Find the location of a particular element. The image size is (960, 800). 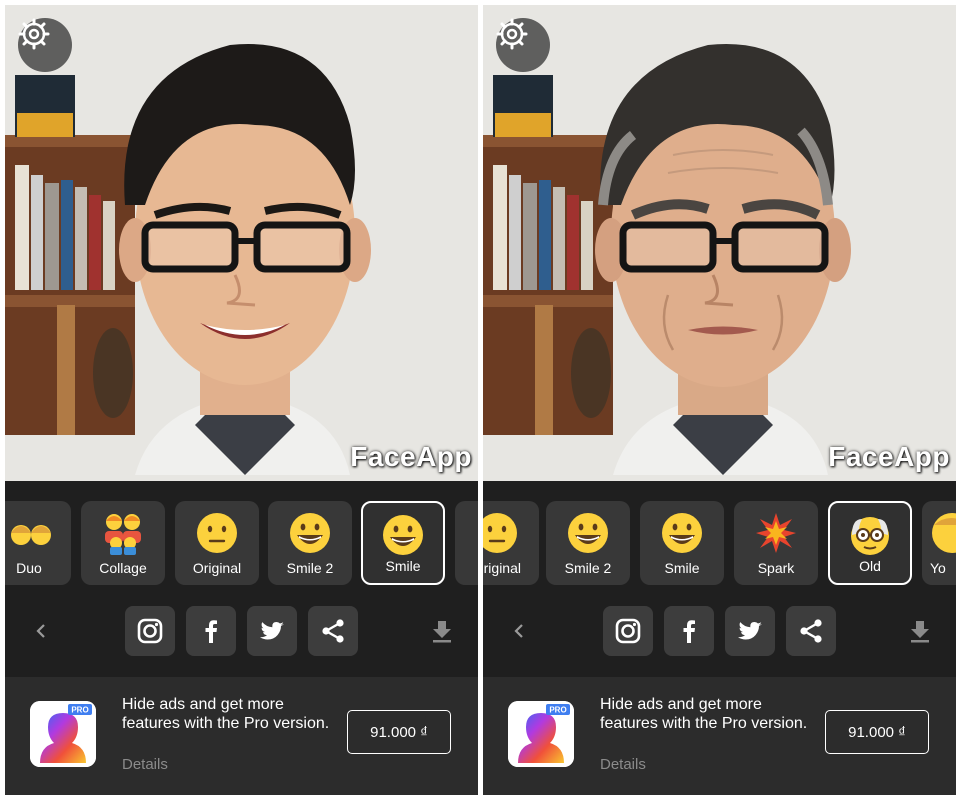

filter-tile-old: Old is located at coordinates (870, 543).